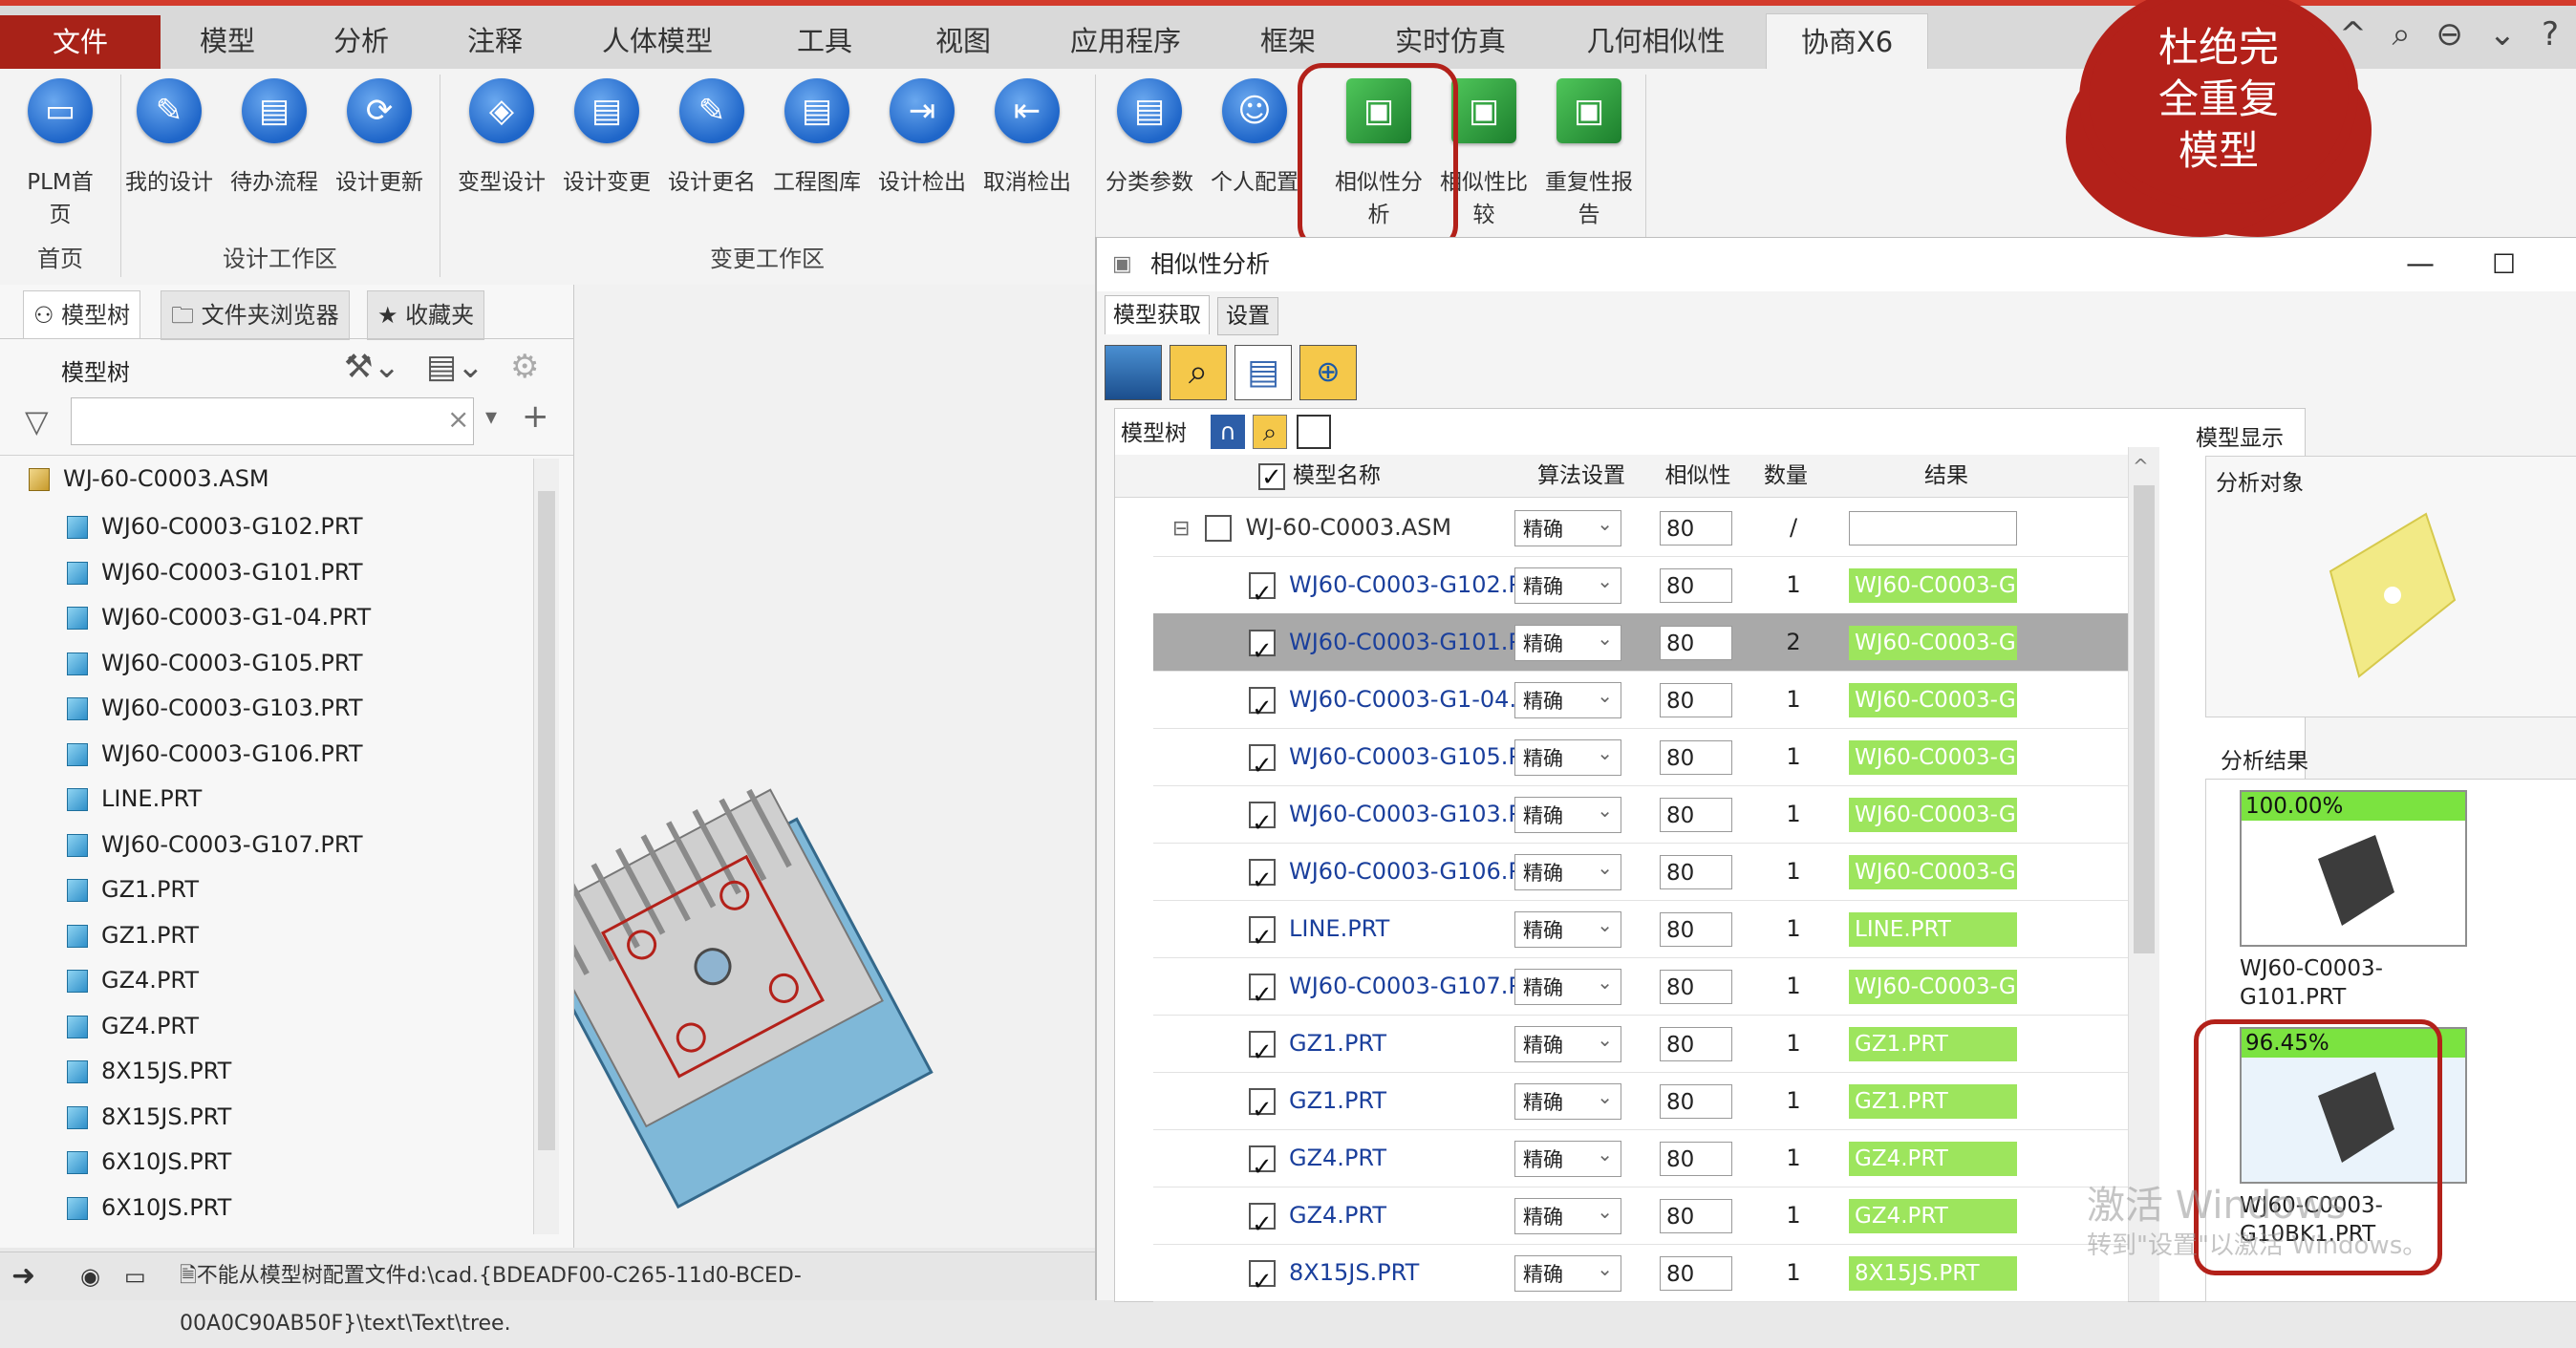  Describe the element at coordinates (834, 766) in the screenshot. I see `3d-viewport` at that location.